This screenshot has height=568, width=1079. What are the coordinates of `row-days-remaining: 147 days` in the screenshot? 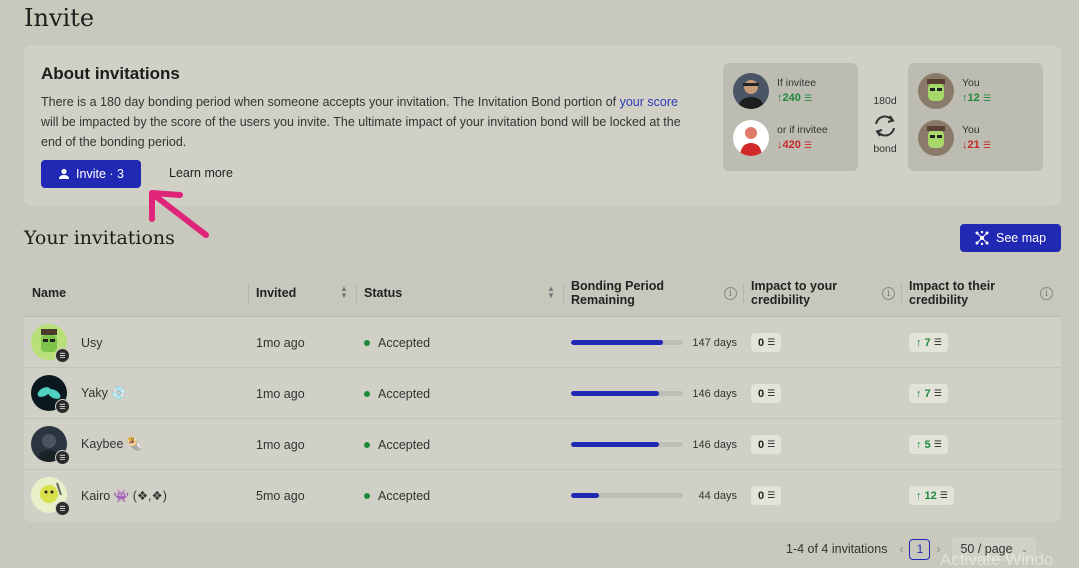 It's located at (714, 342).